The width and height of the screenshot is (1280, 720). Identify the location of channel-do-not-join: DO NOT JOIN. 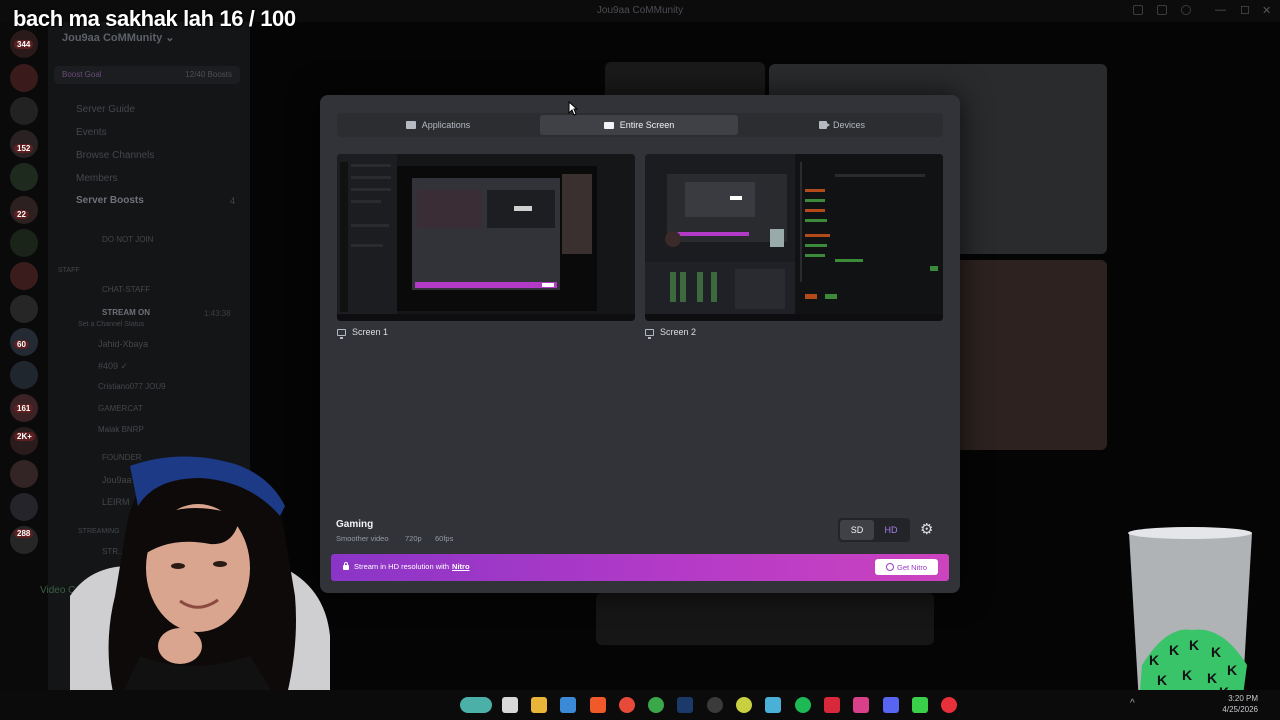
(127, 239).